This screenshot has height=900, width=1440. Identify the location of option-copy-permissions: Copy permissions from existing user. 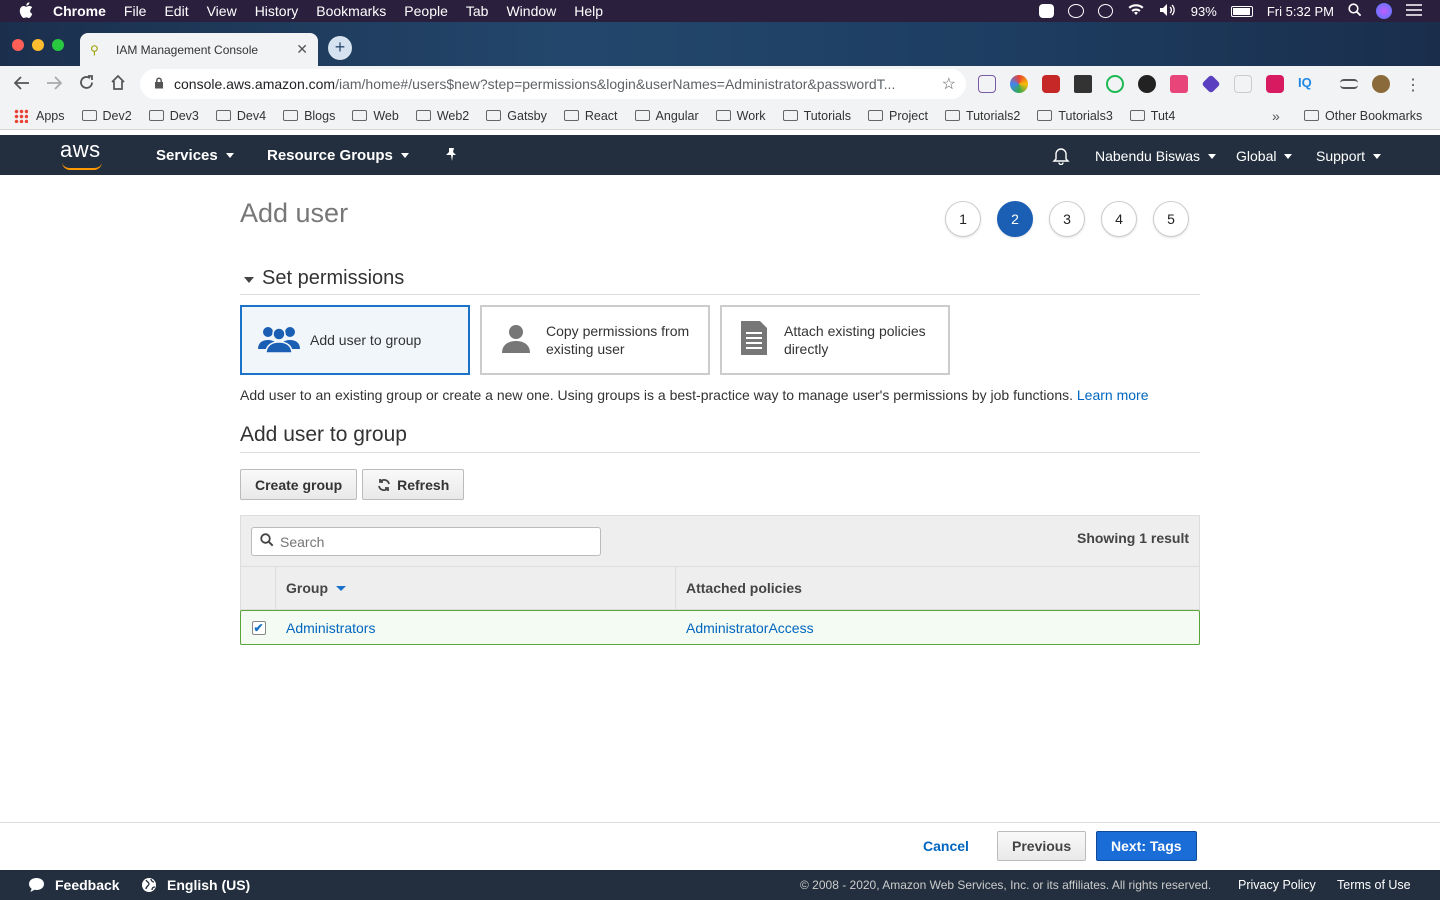
(595, 340).